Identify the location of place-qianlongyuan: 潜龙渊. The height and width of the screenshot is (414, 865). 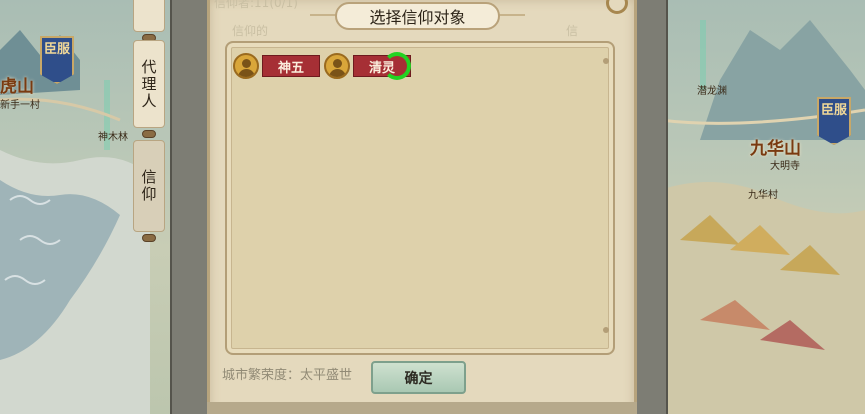
(712, 89).